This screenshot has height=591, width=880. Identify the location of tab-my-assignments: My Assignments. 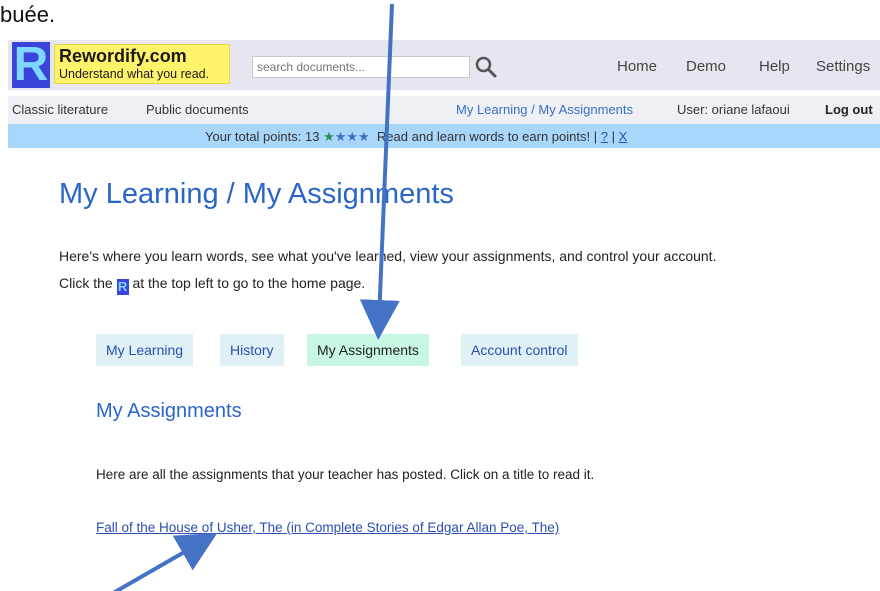
(368, 350).